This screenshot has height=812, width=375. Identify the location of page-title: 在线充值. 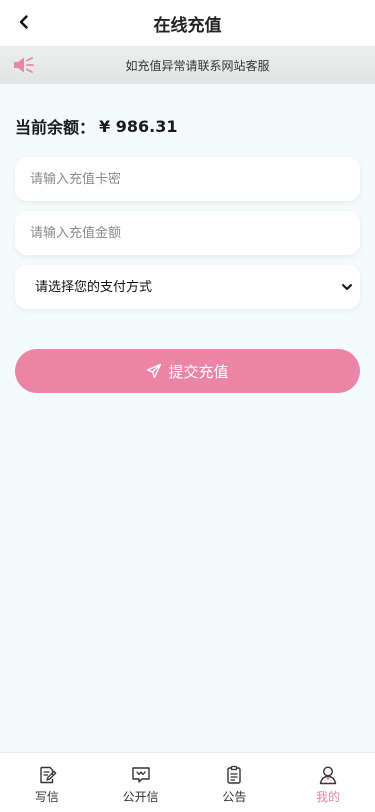
(187, 25).